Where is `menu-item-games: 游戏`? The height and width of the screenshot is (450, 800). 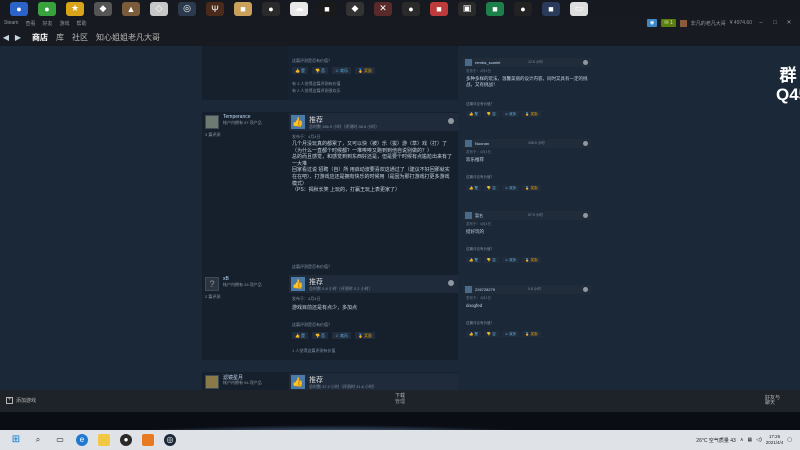
menu-item-games: 游戏 is located at coordinates (64, 23).